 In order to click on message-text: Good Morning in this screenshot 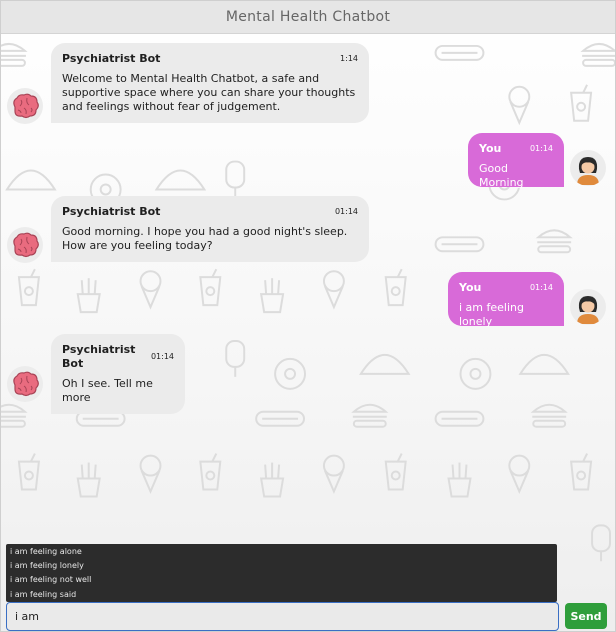, I will do `click(501, 175)`.